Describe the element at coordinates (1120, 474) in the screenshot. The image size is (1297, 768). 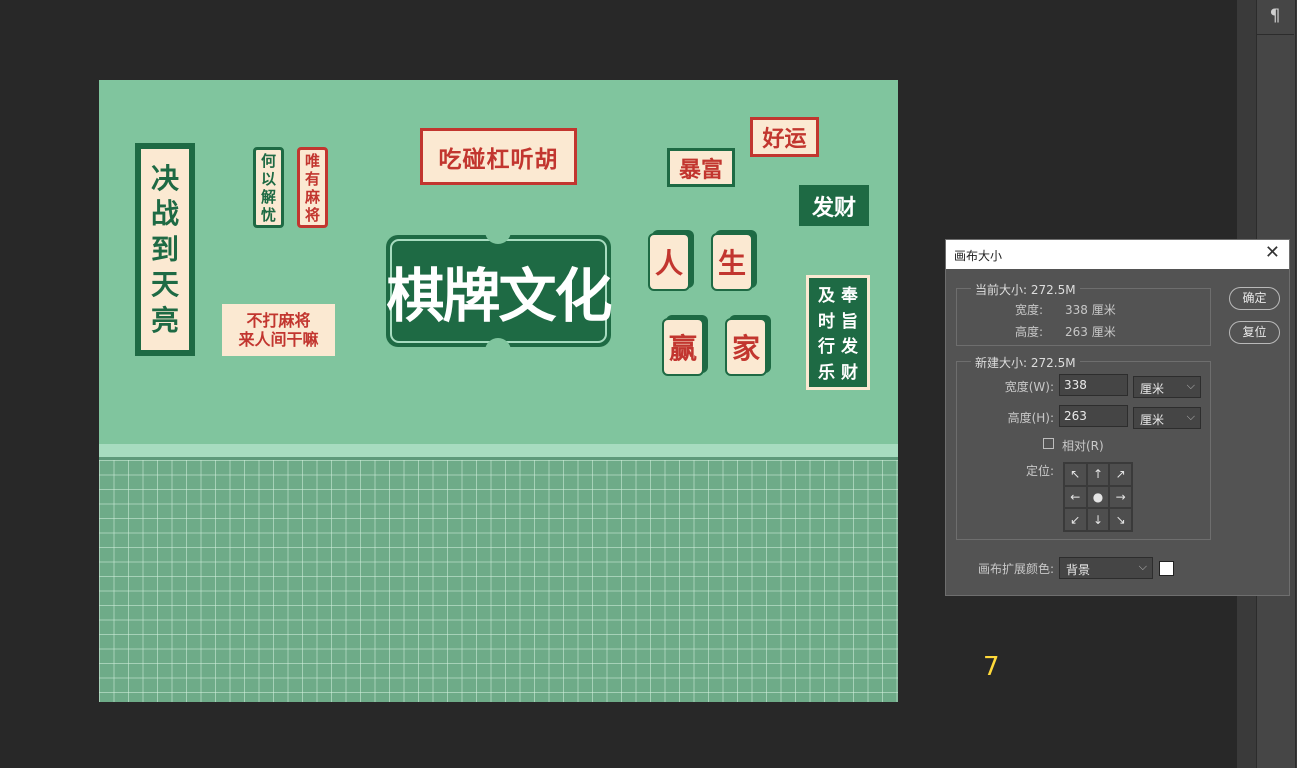
I see `anchor-top-right: ↗` at that location.